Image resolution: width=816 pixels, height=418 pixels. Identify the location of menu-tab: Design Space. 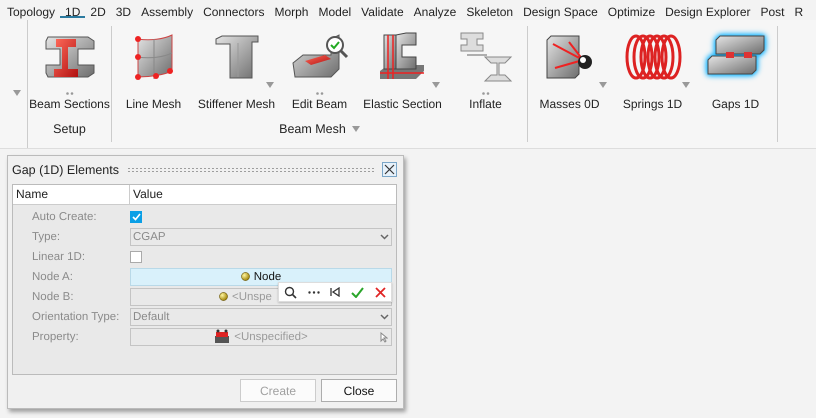
(560, 10).